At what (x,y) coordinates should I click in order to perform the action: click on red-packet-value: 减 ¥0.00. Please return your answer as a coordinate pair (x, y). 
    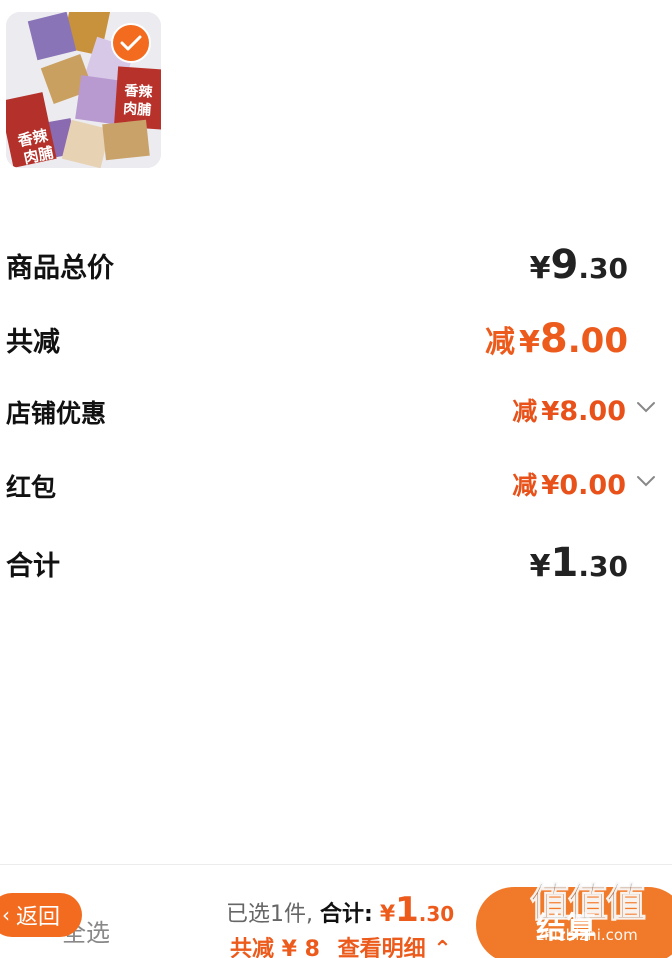
    Looking at the image, I should click on (569, 484).